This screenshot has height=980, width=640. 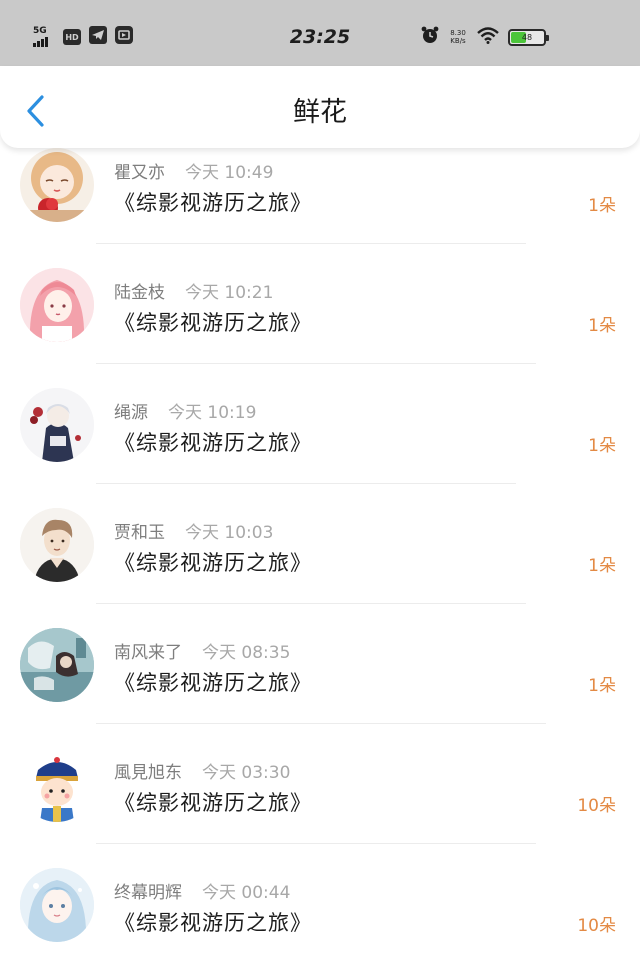 What do you see at coordinates (229, 173) in the screenshot?
I see `send-time: 今天 10:49` at bounding box center [229, 173].